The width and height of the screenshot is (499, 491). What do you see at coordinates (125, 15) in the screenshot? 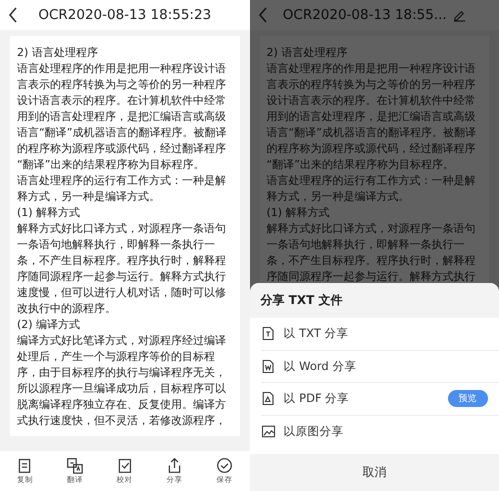
I see `document-title: OCR2020-08-13 18:55:23` at bounding box center [125, 15].